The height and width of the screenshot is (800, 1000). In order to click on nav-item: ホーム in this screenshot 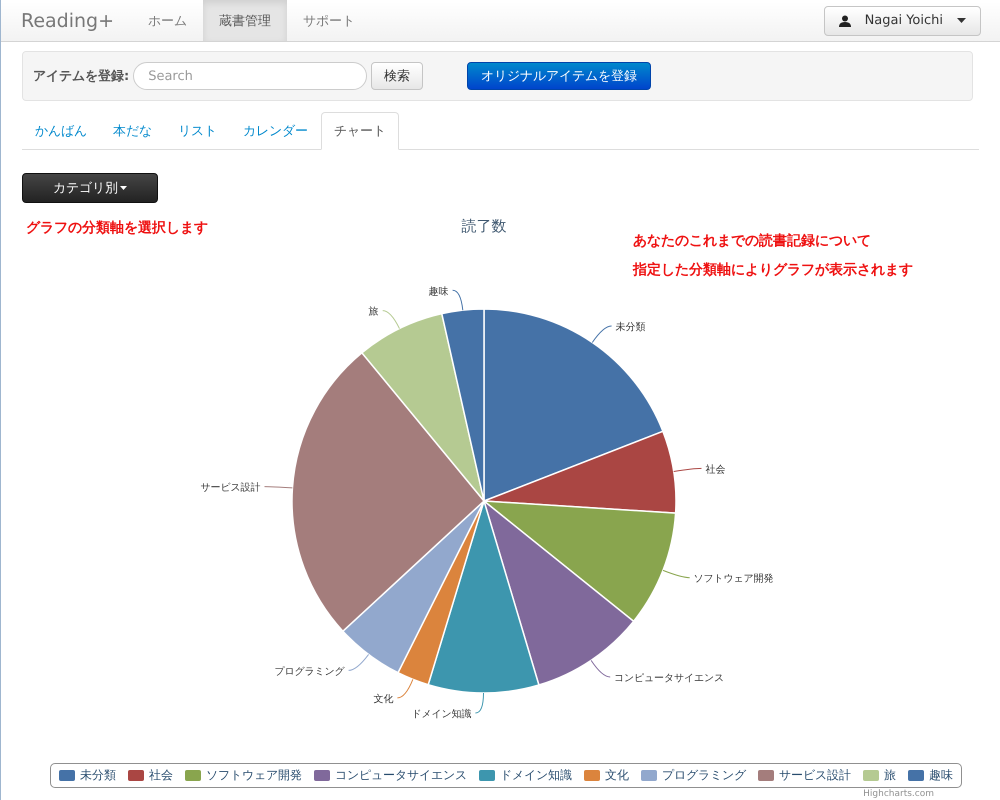, I will do `click(168, 20)`.